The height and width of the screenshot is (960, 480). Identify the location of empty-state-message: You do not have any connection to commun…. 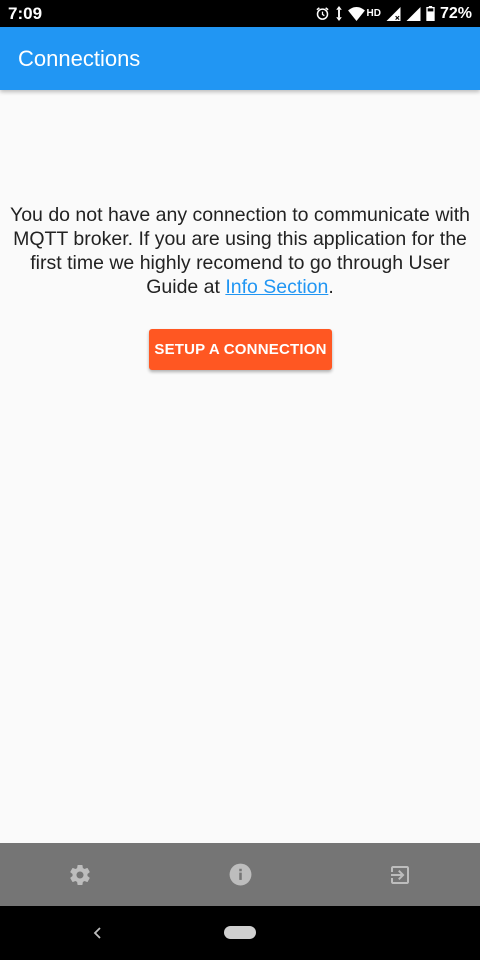
(240, 251).